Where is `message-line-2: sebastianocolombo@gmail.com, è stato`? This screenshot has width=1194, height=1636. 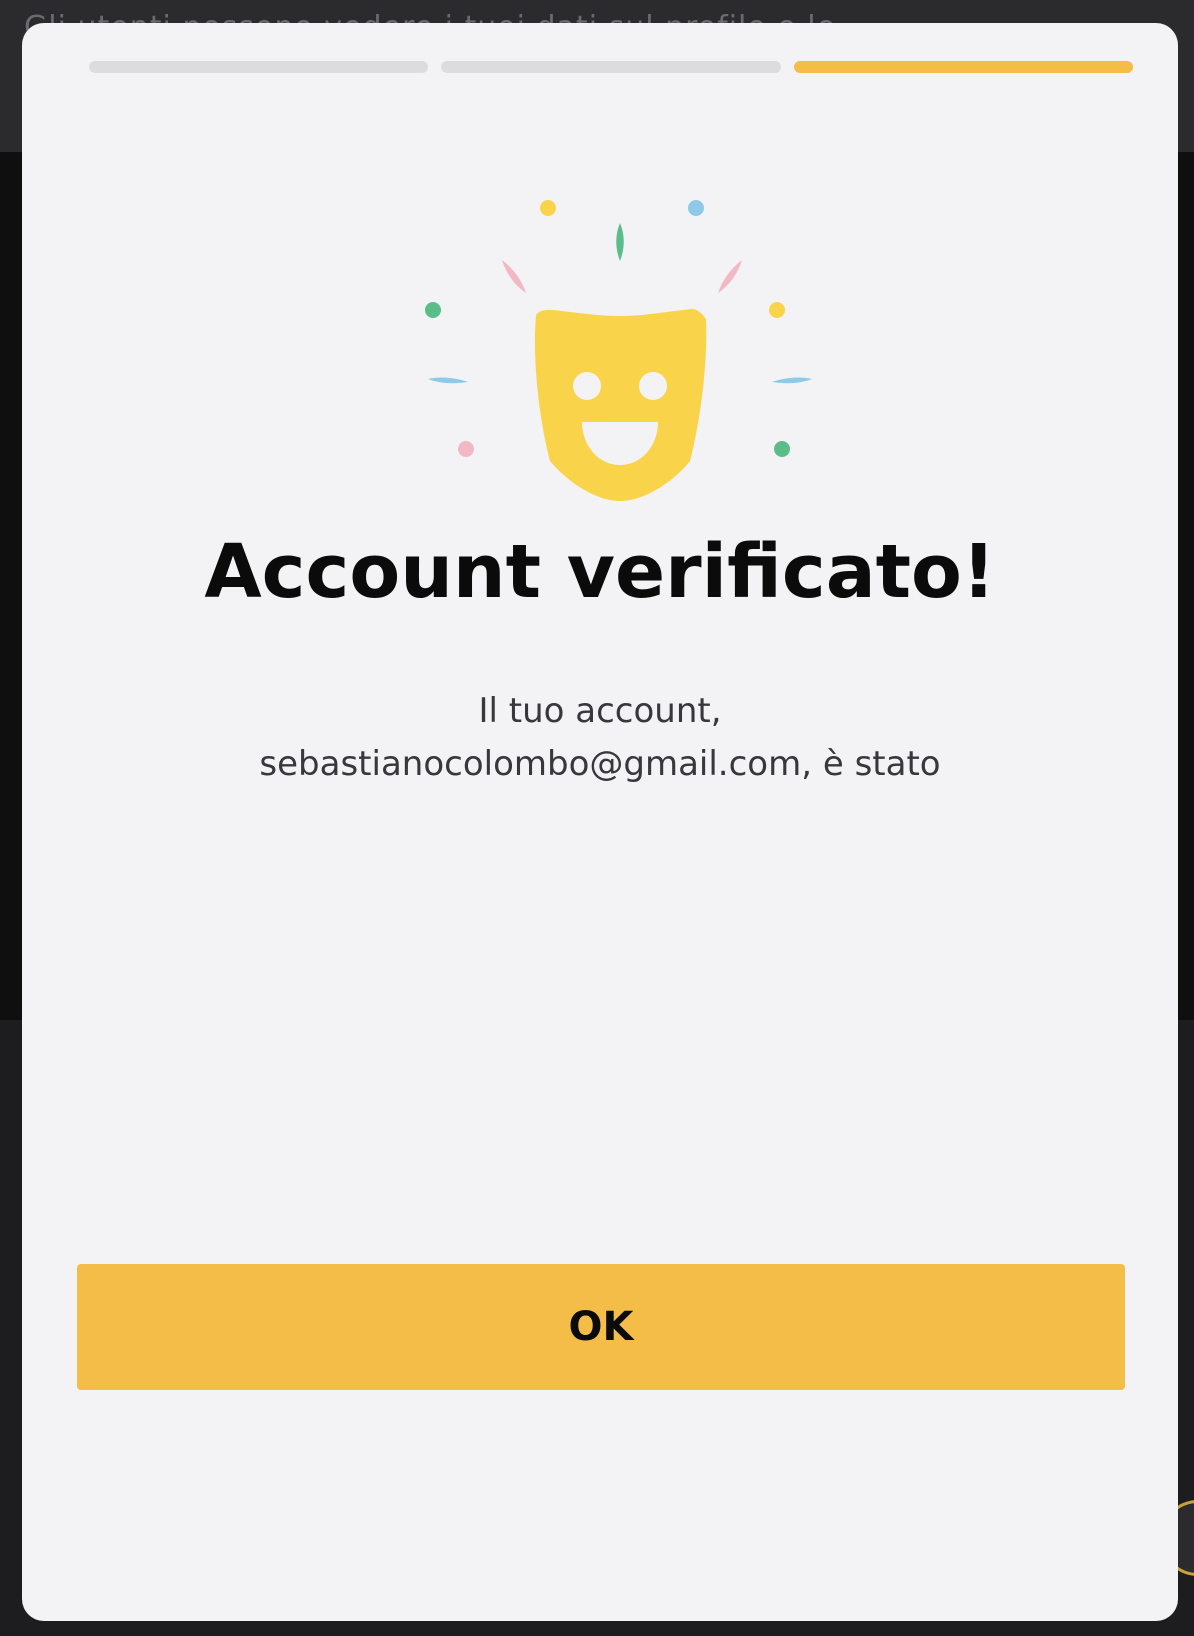
message-line-2: sebastianocolombo@gmail.com, è stato is located at coordinates (600, 764).